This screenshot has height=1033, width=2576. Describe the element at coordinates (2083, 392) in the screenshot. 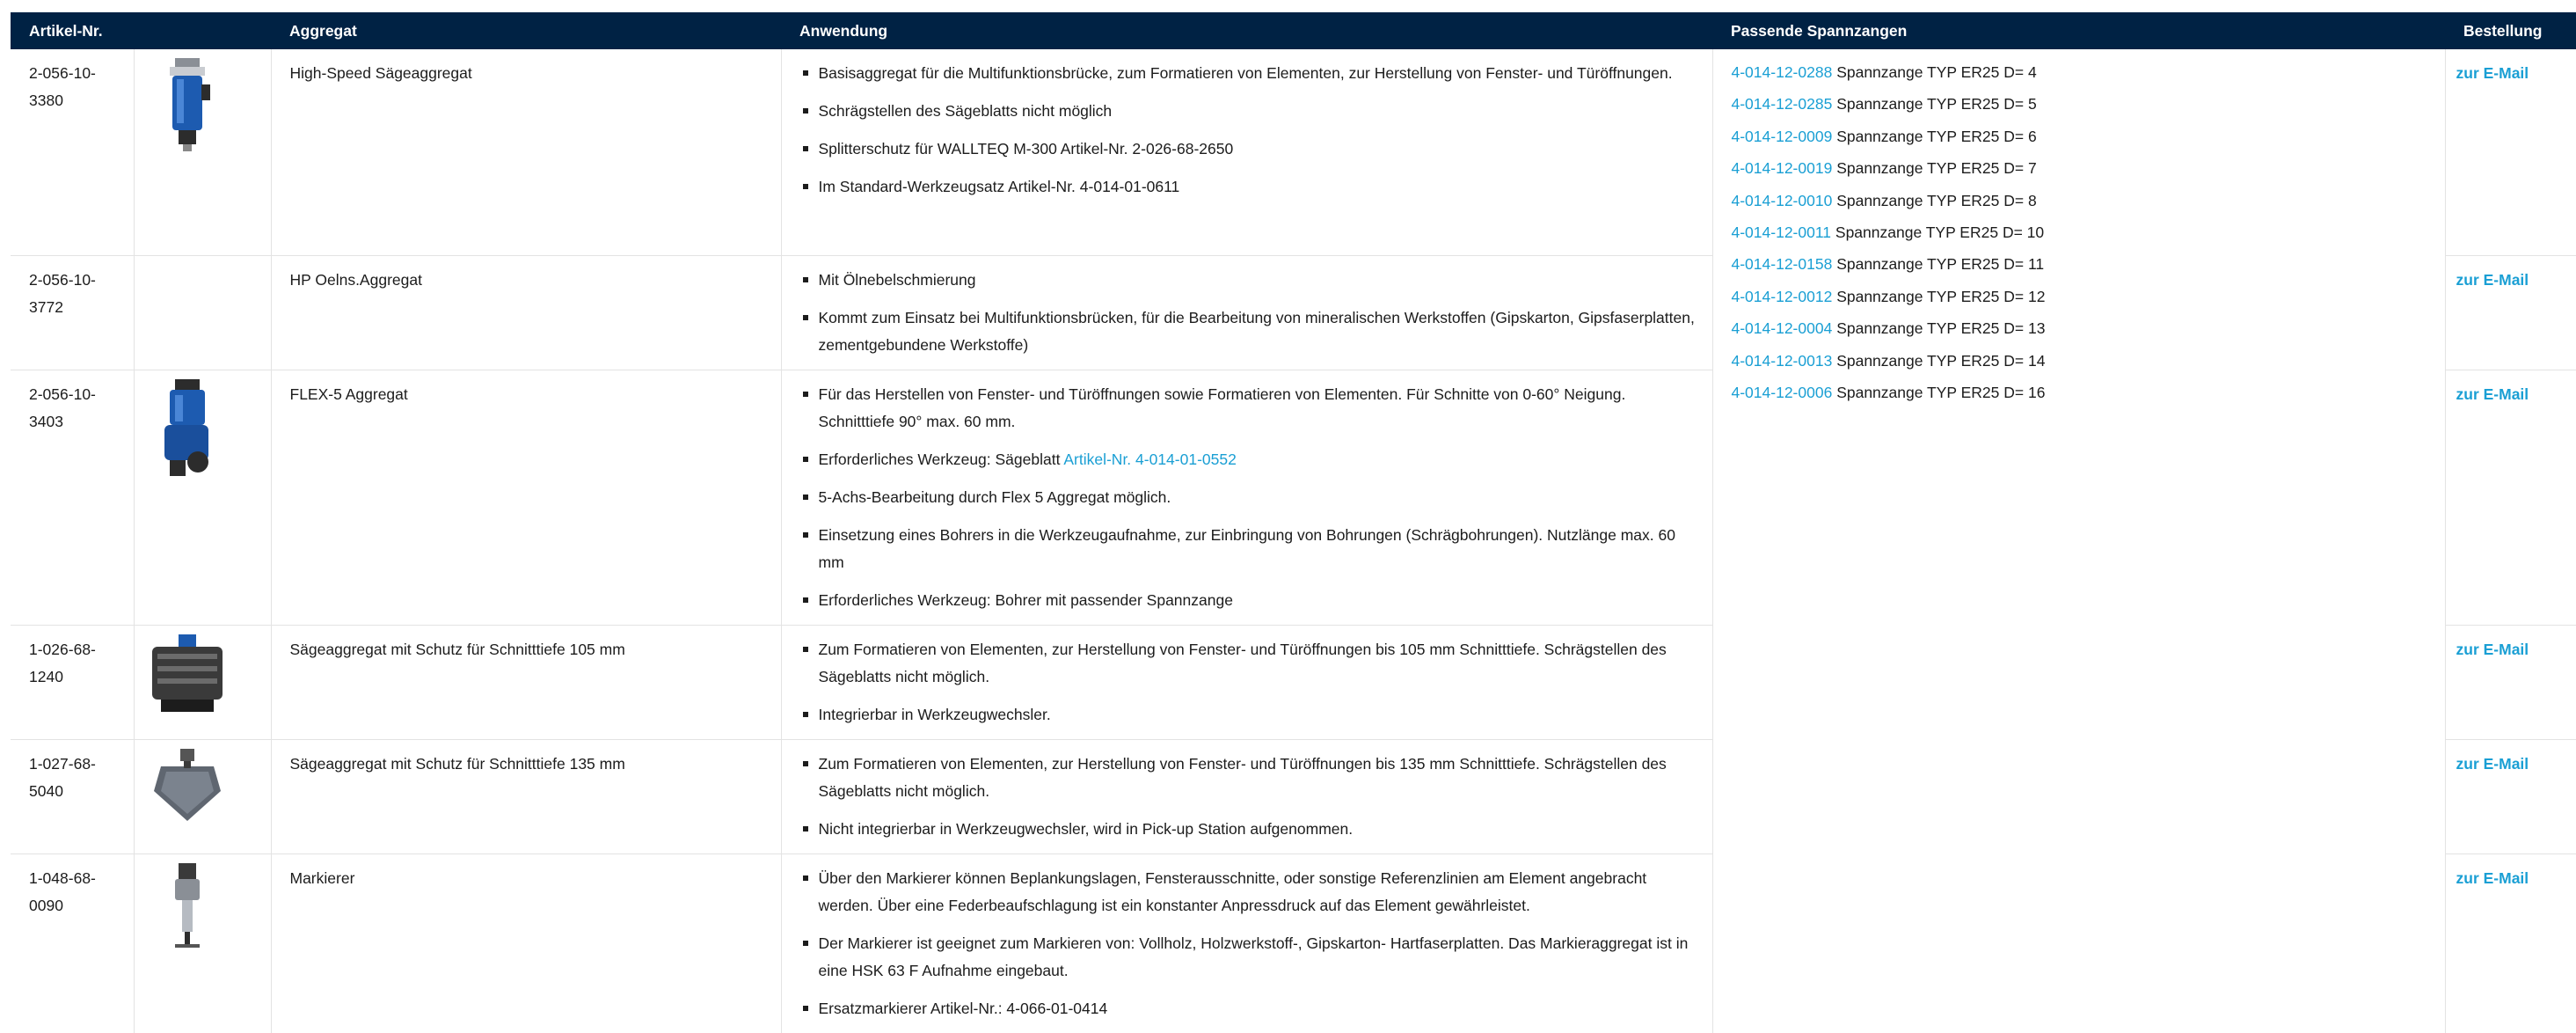

I see `spannzange-item: 4-014-12-0006 Spannzange TYP ER25 D= 16` at that location.